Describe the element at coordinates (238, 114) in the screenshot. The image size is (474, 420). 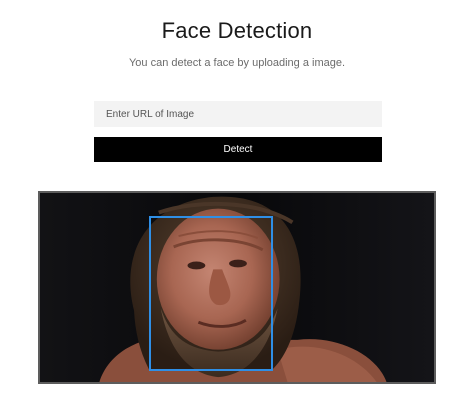
I see `image-url-input` at that location.